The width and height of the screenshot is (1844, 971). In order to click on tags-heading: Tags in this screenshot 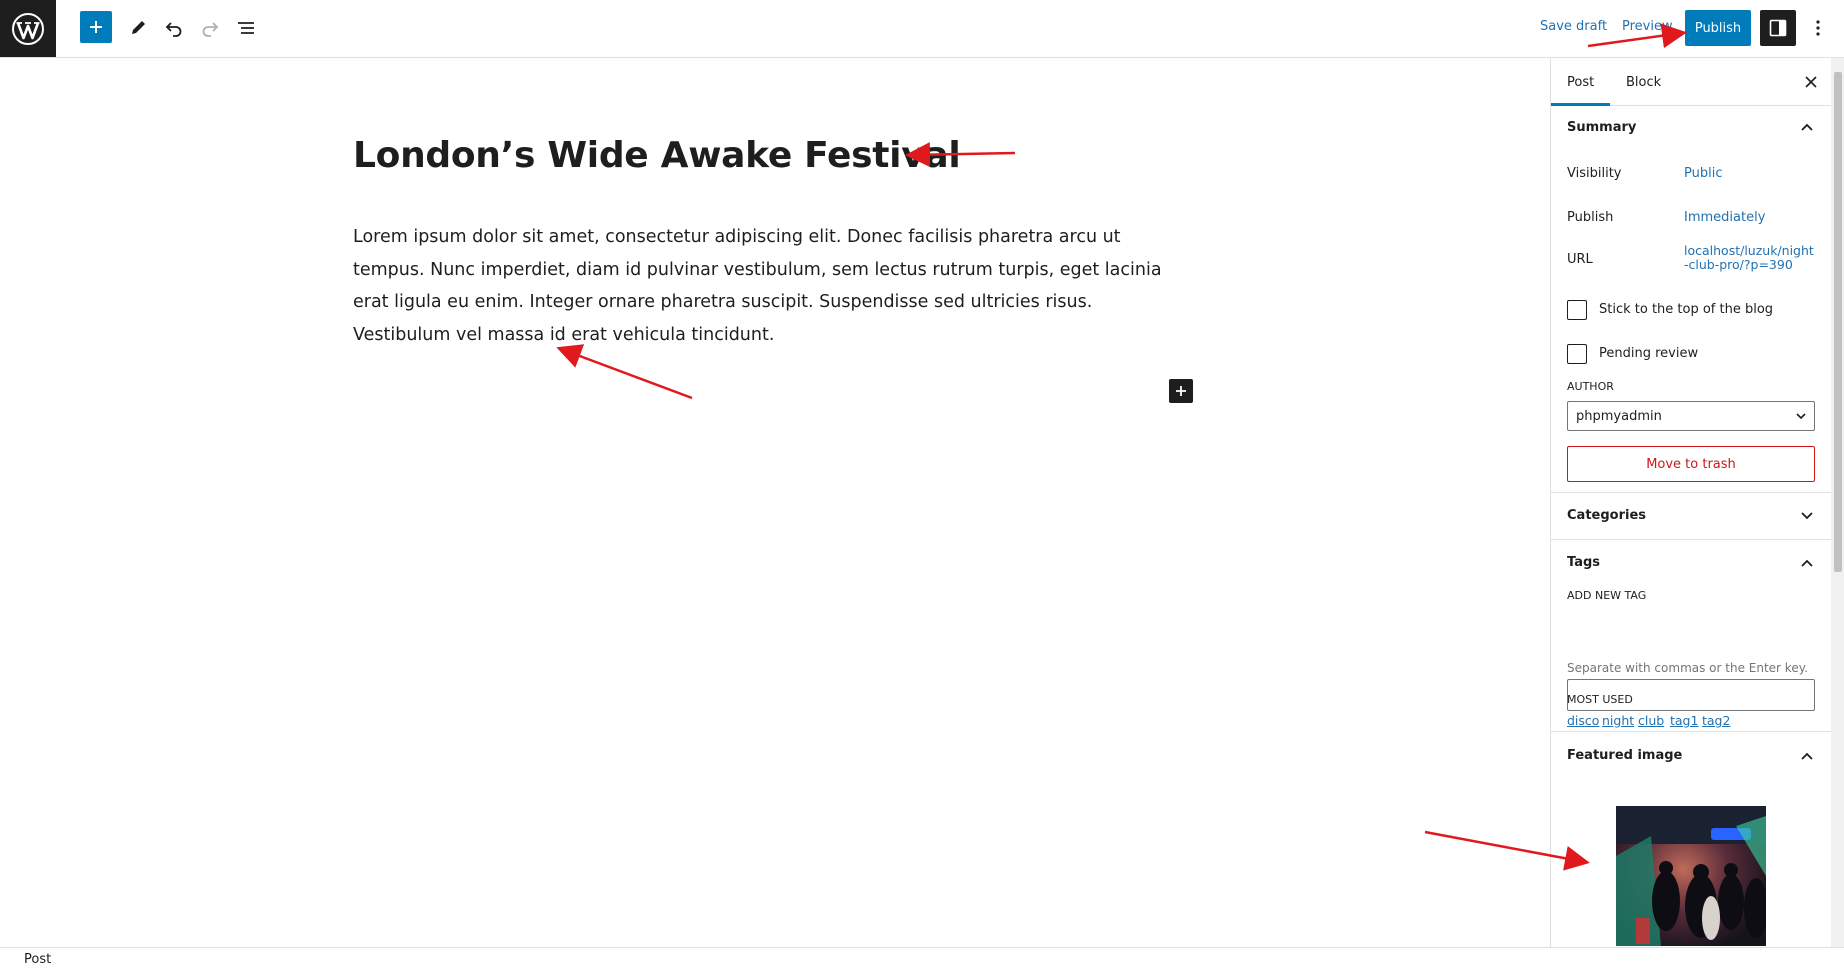, I will do `click(1583, 562)`.